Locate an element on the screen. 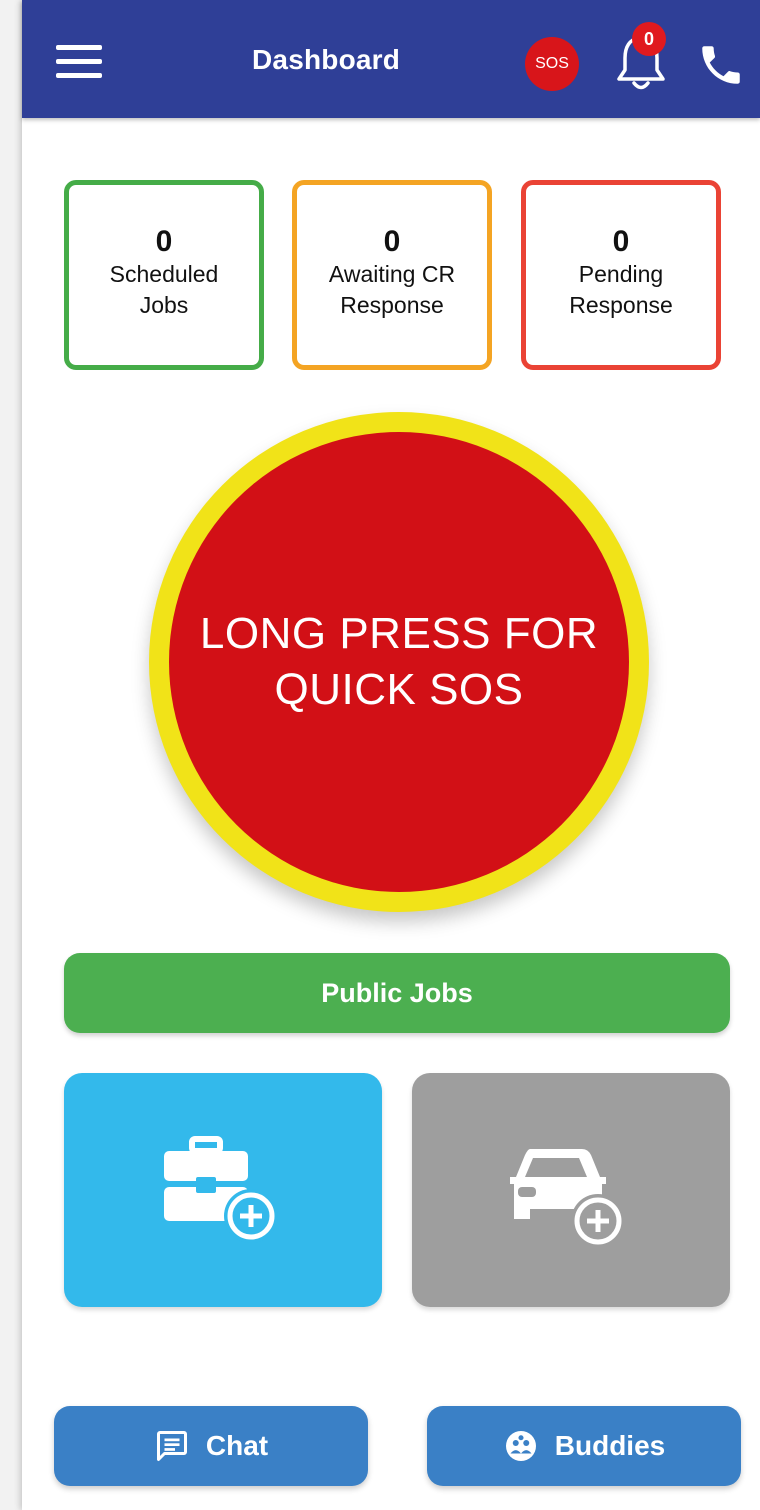 This screenshot has width=760, height=1510. phone-call-icon is located at coordinates (721, 65).